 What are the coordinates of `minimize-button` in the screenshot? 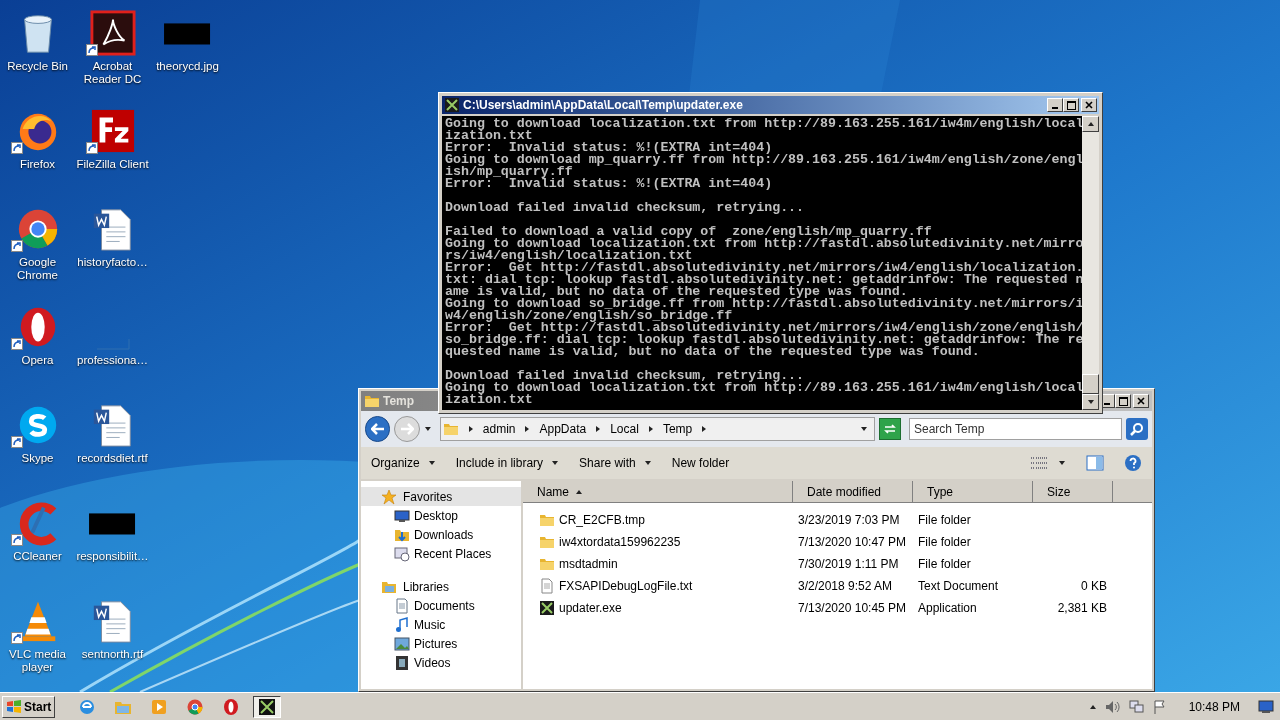 It's located at (1055, 105).